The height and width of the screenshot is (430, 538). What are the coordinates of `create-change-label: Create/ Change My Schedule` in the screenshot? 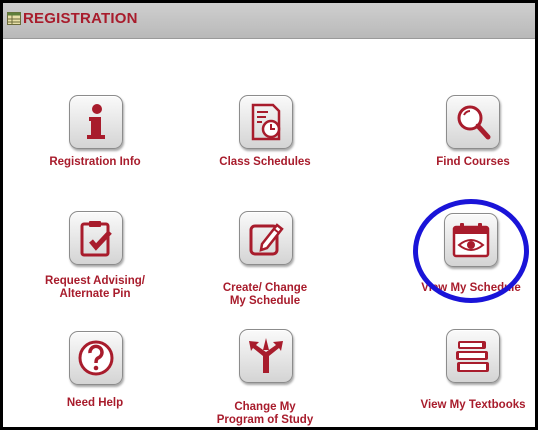 It's located at (265, 295).